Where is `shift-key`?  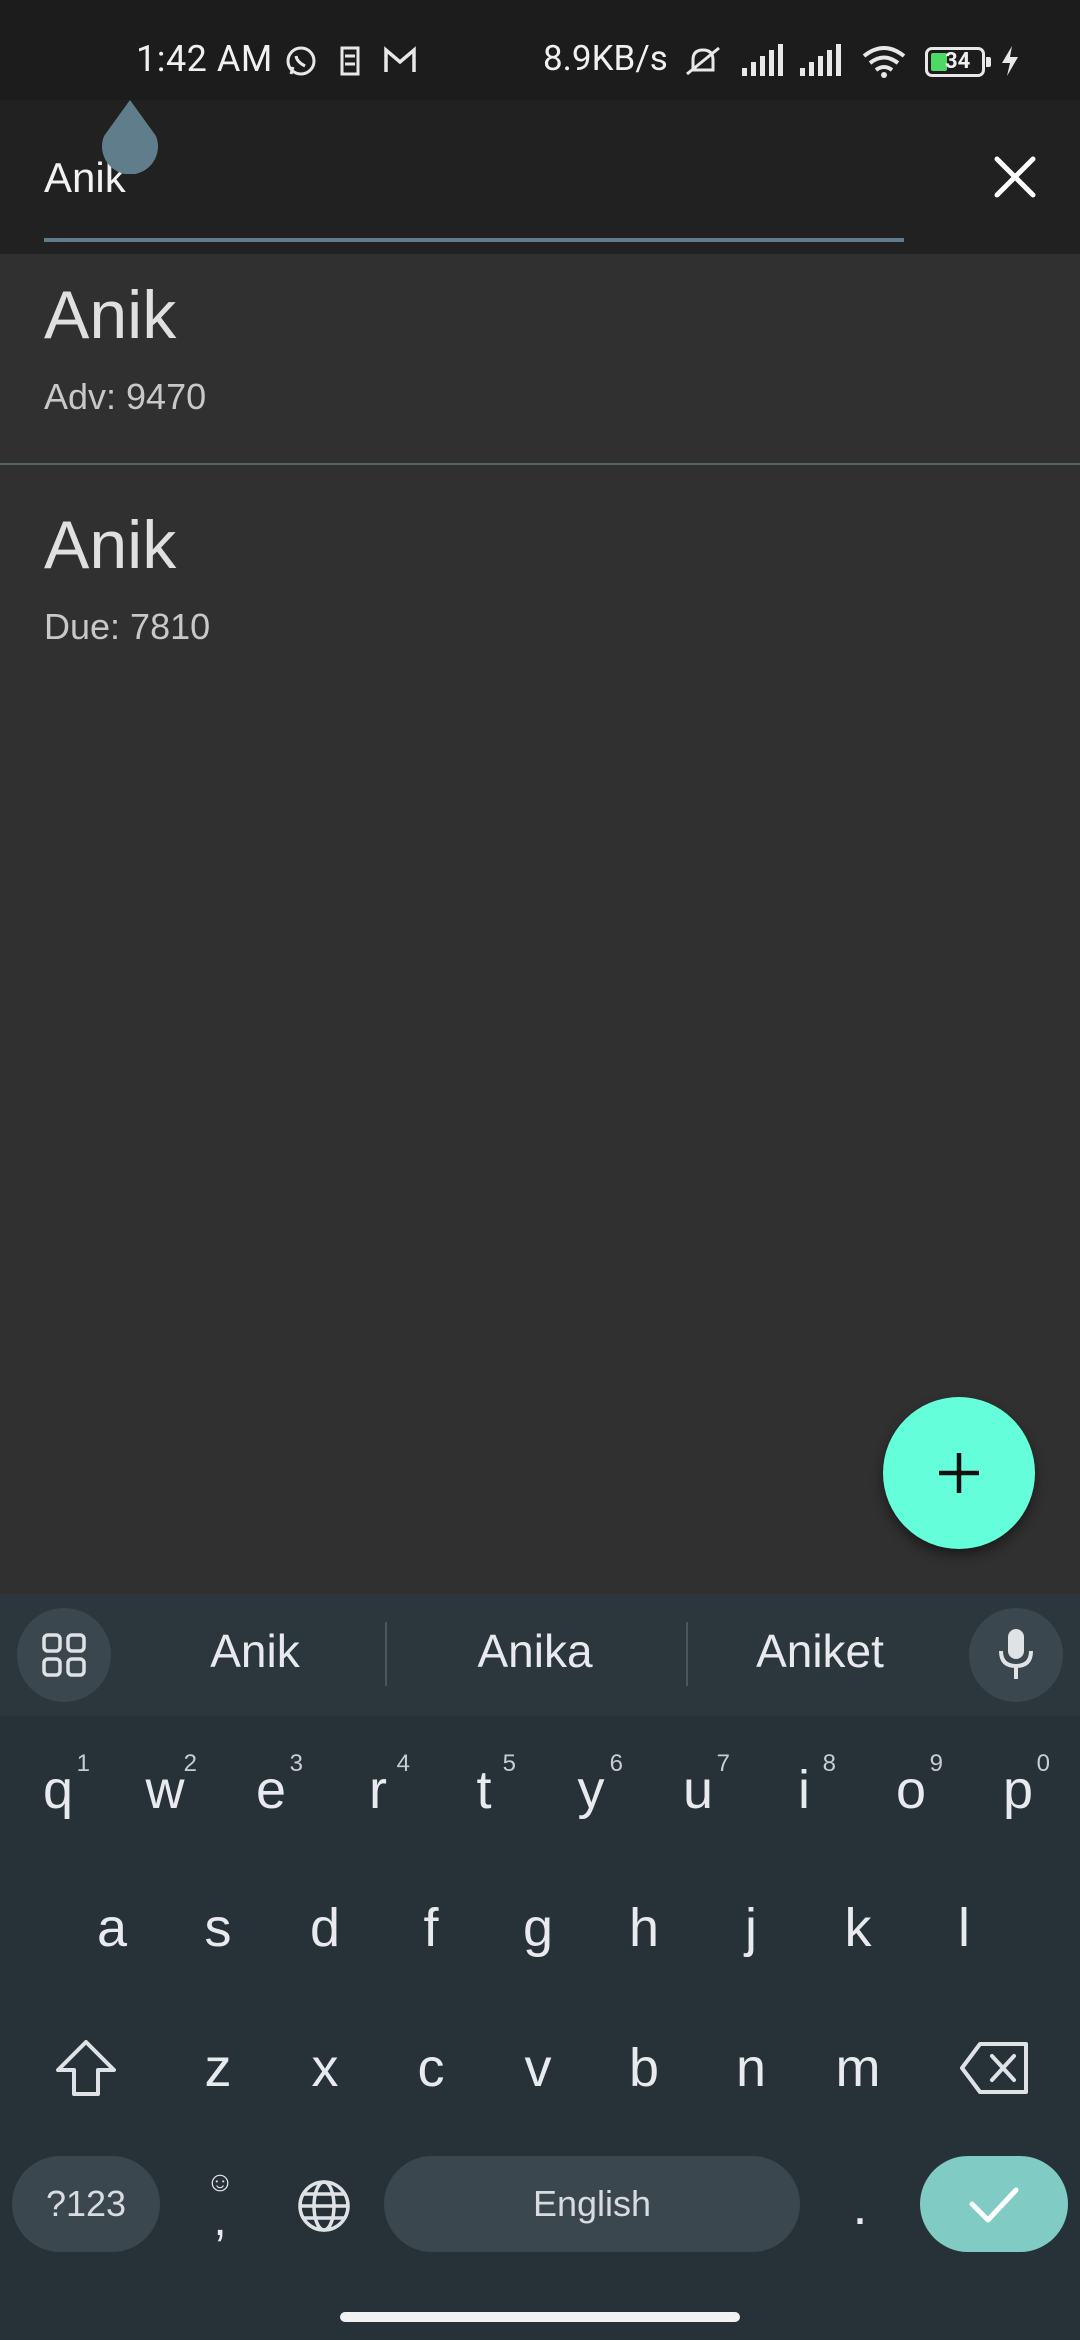
shift-key is located at coordinates (86, 2068).